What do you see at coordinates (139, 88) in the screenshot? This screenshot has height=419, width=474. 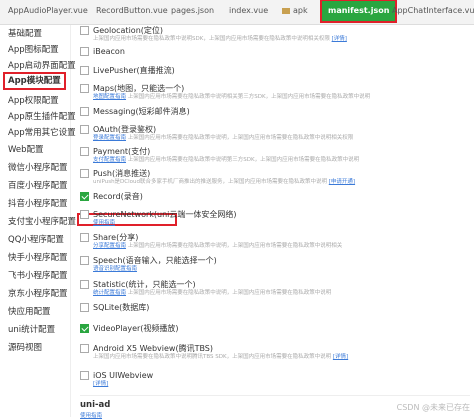 I see `module-label: Maps(地图，只能选一个)` at bounding box center [139, 88].